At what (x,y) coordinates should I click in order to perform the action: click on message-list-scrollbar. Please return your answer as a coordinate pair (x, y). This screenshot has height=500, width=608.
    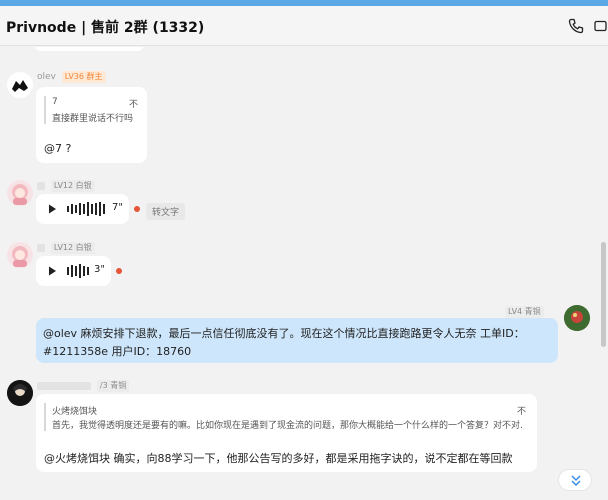
    Looking at the image, I should click on (603, 294).